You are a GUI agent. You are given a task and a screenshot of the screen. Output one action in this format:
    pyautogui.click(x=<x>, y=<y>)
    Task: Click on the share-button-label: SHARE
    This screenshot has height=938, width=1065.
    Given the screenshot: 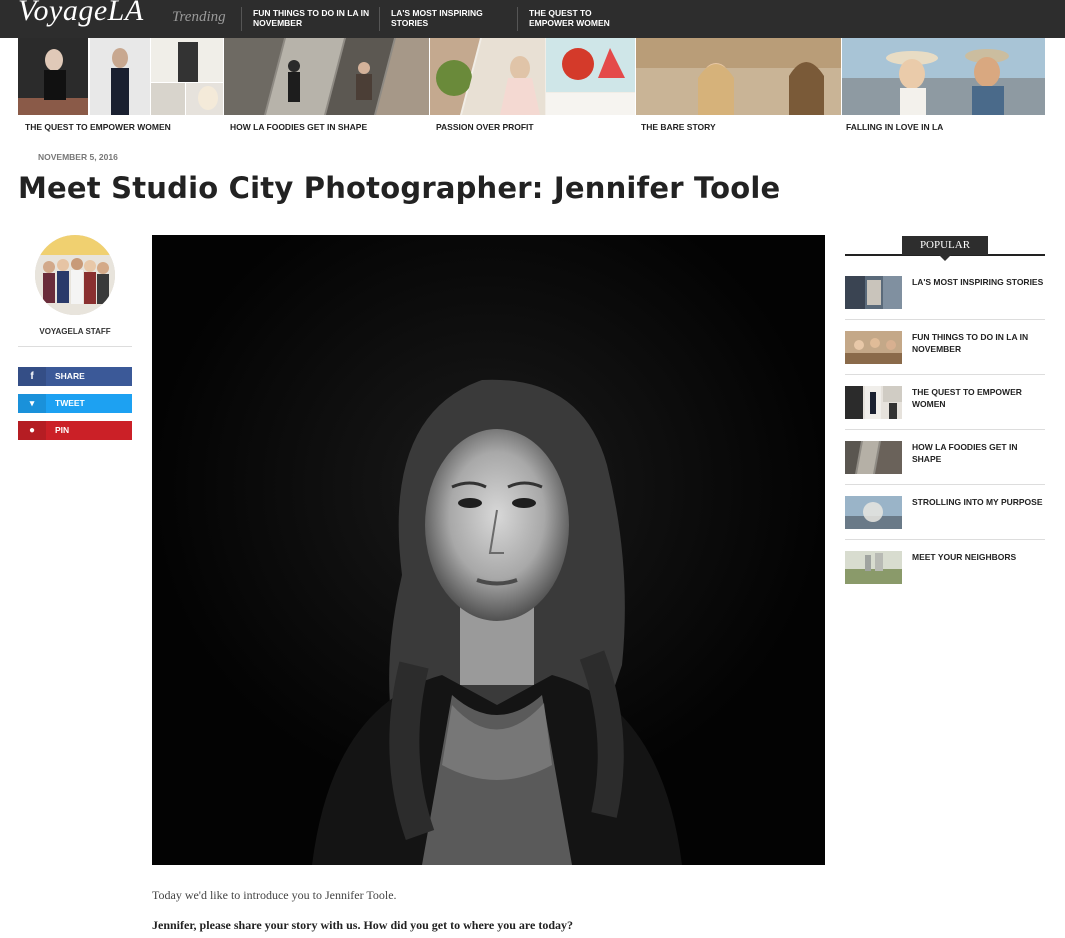 What is the action you would take?
    pyautogui.click(x=70, y=376)
    